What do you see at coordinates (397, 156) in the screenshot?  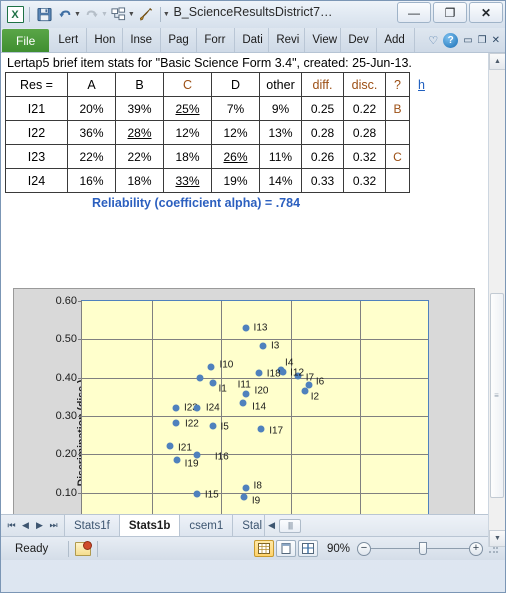 I see `cell-flag: C` at bounding box center [397, 156].